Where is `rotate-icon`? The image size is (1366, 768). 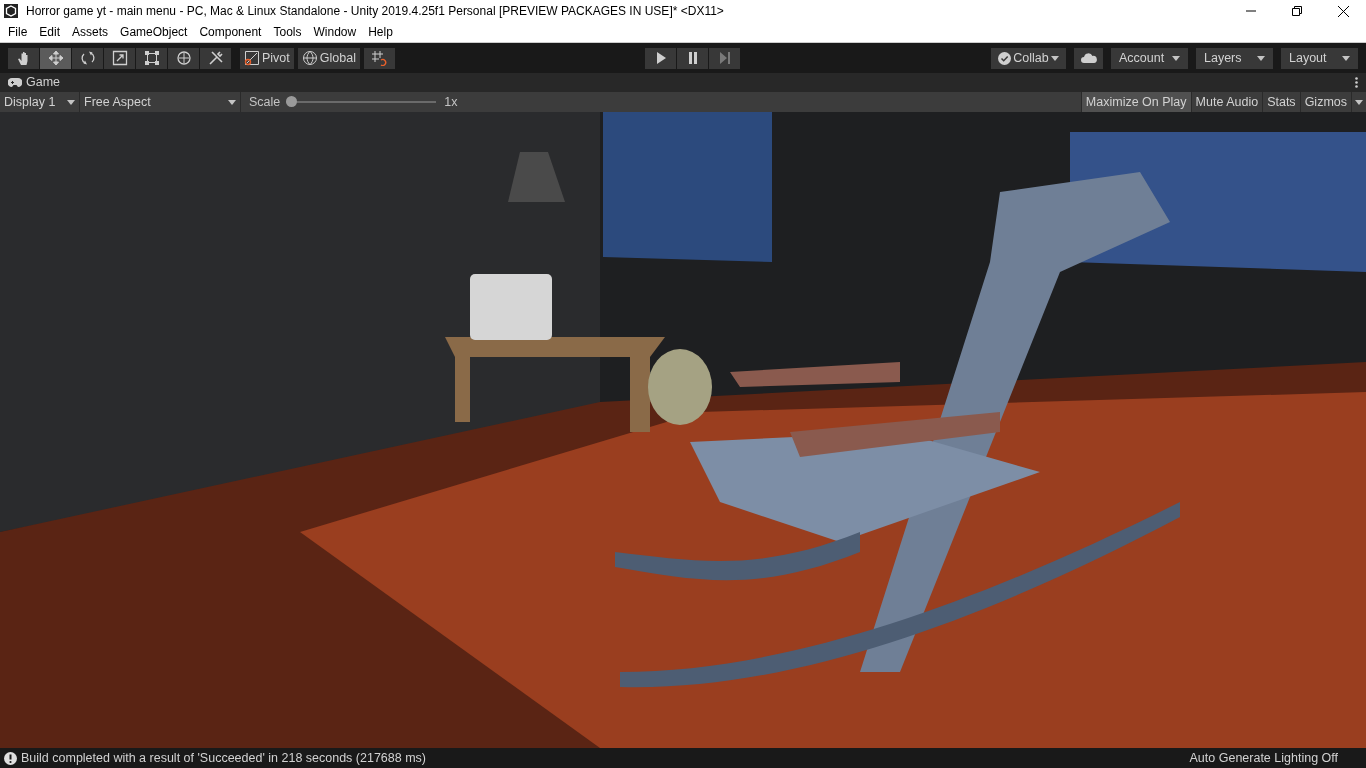 rotate-icon is located at coordinates (87, 58).